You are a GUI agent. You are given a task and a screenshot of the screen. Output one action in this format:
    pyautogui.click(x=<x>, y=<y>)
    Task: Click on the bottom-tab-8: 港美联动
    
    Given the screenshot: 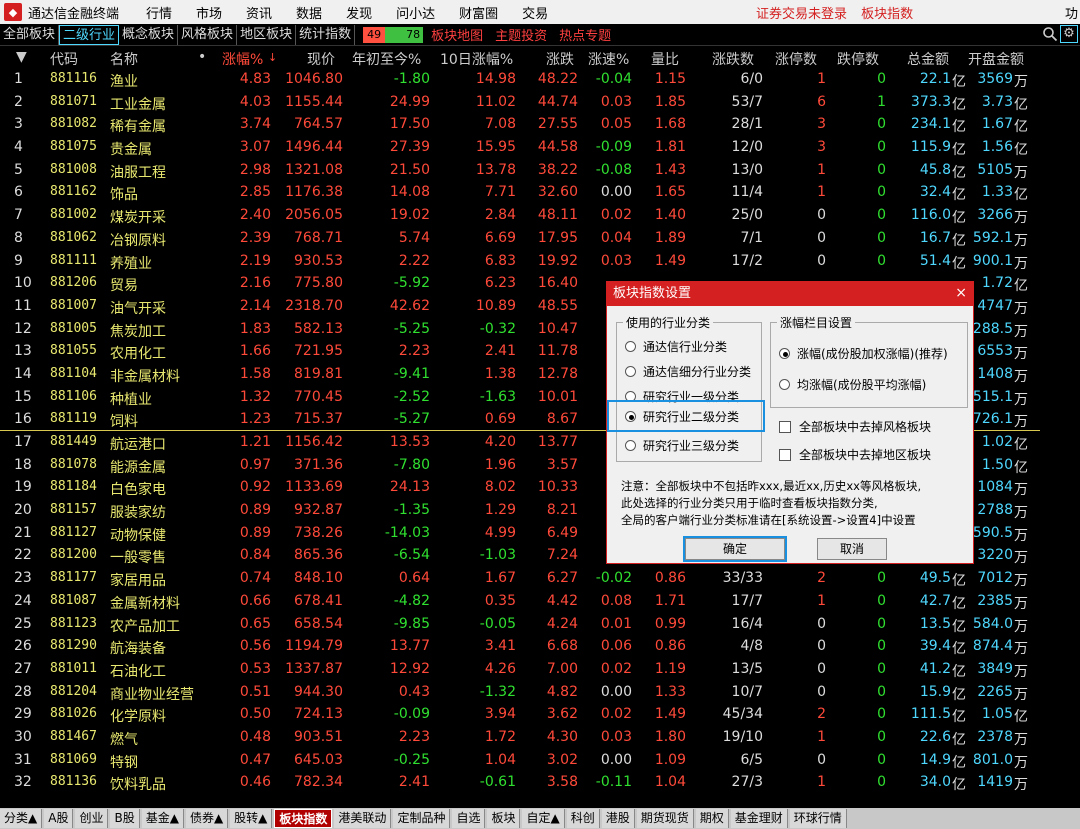 What is the action you would take?
    pyautogui.click(x=363, y=818)
    